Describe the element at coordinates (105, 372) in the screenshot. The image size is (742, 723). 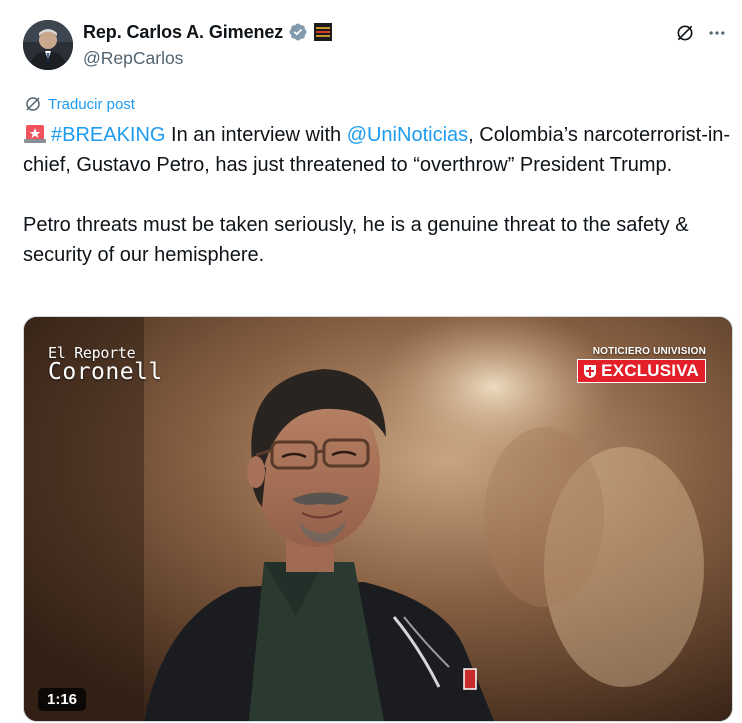
I see `program-logo-line-2: Coronell` at that location.